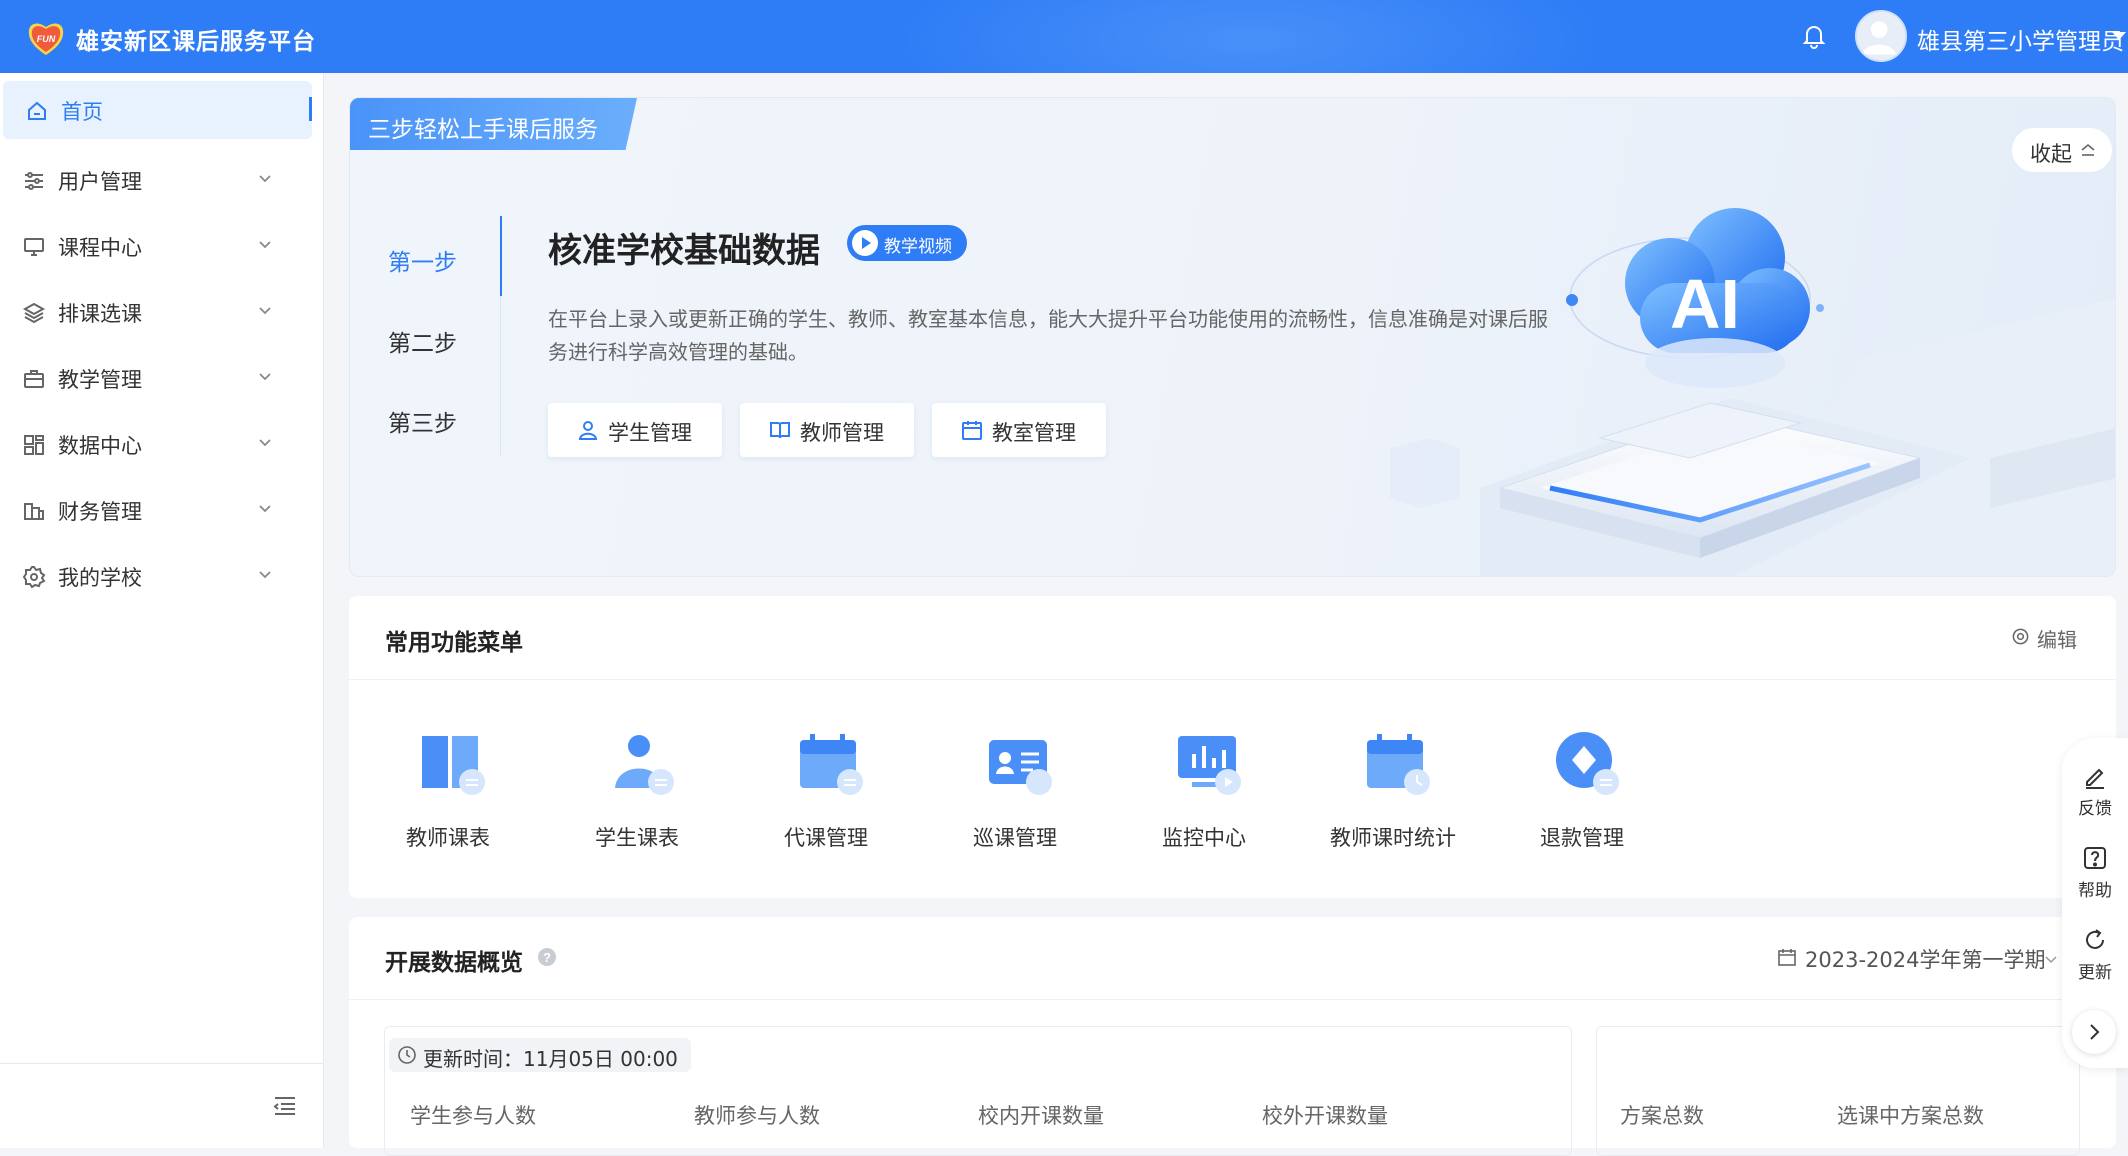 This screenshot has width=2128, height=1156. I want to click on edit-button: 编辑, so click(2044, 638).